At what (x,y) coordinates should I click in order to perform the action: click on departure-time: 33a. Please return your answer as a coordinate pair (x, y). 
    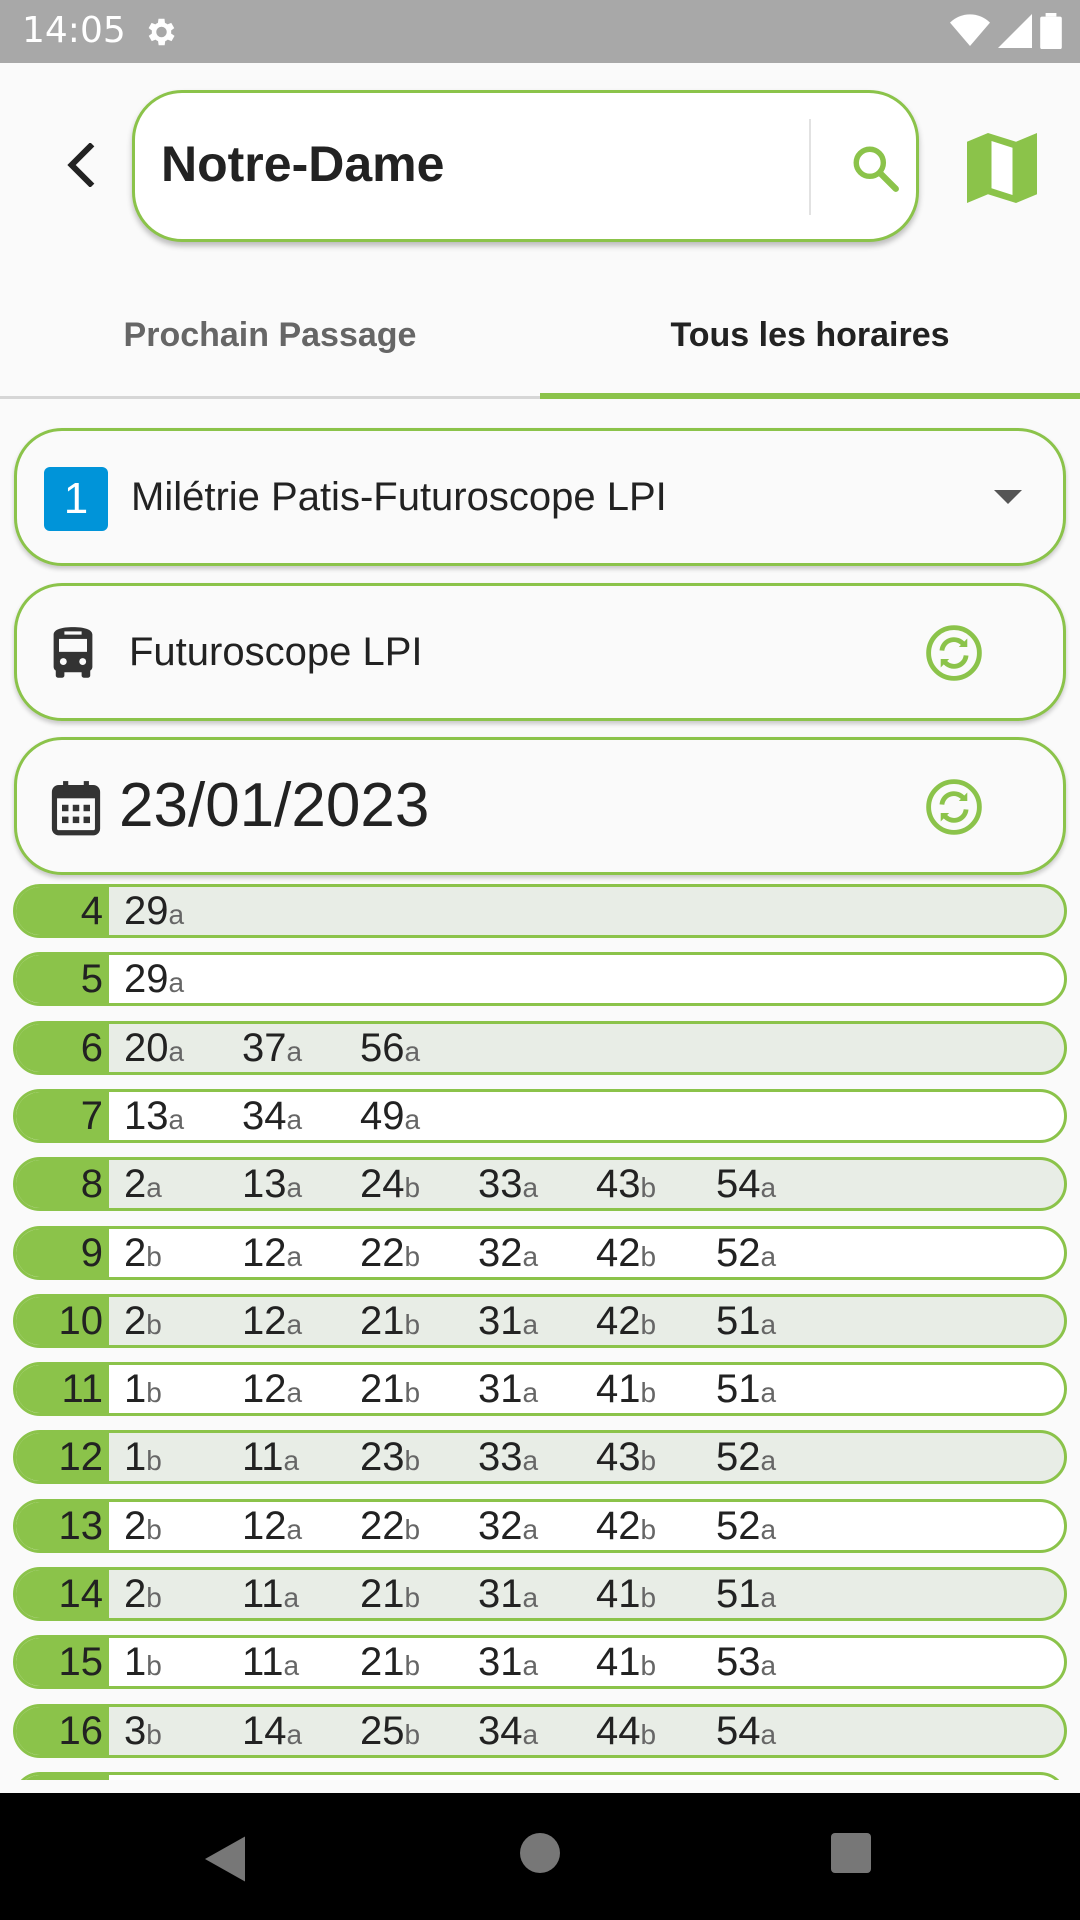
    Looking at the image, I should click on (508, 1184).